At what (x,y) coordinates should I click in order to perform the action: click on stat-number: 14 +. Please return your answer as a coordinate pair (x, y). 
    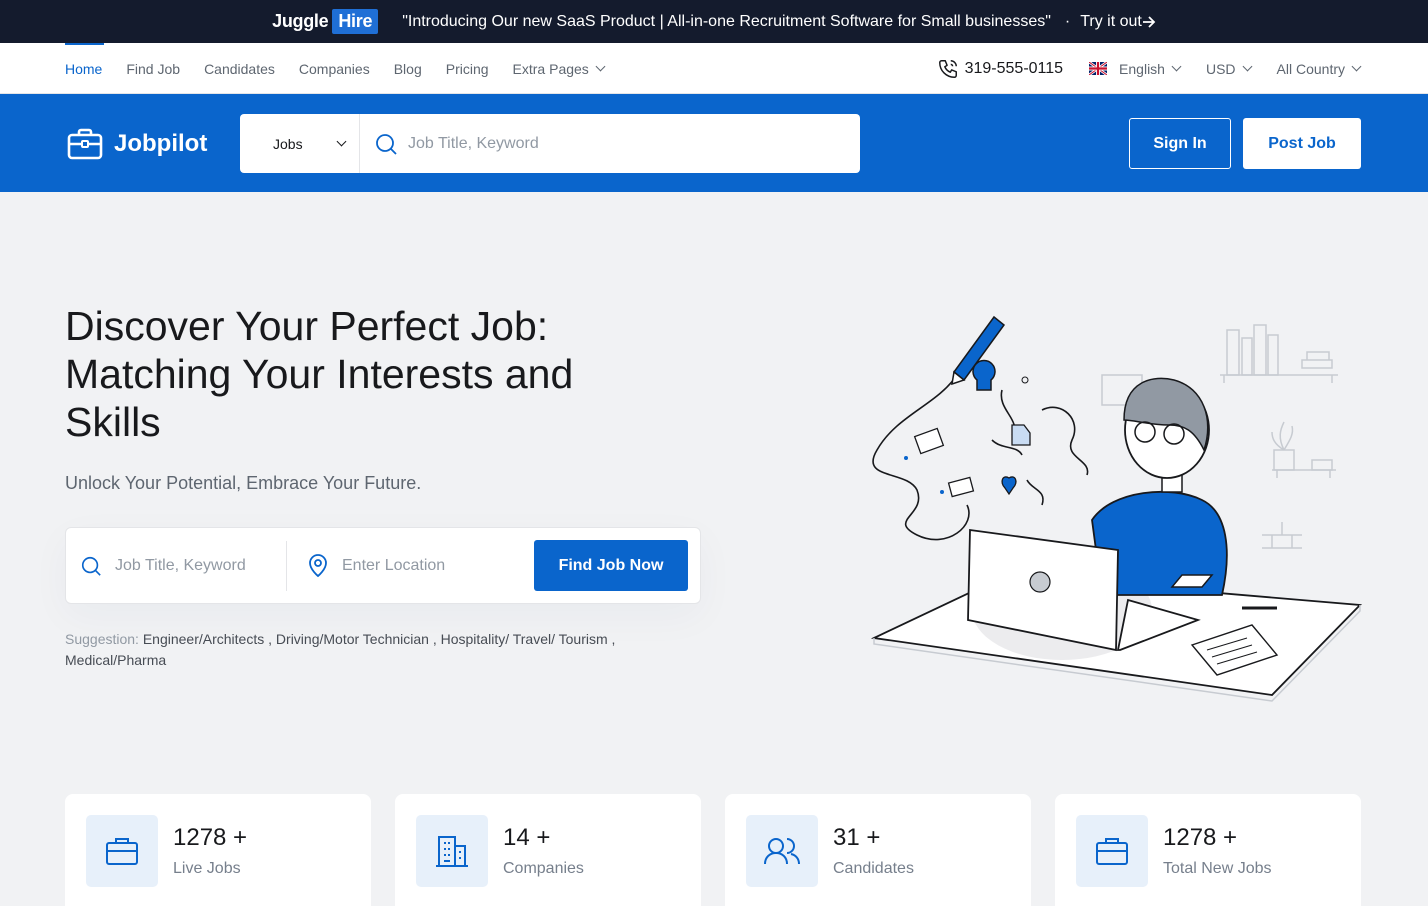
    Looking at the image, I should click on (527, 837).